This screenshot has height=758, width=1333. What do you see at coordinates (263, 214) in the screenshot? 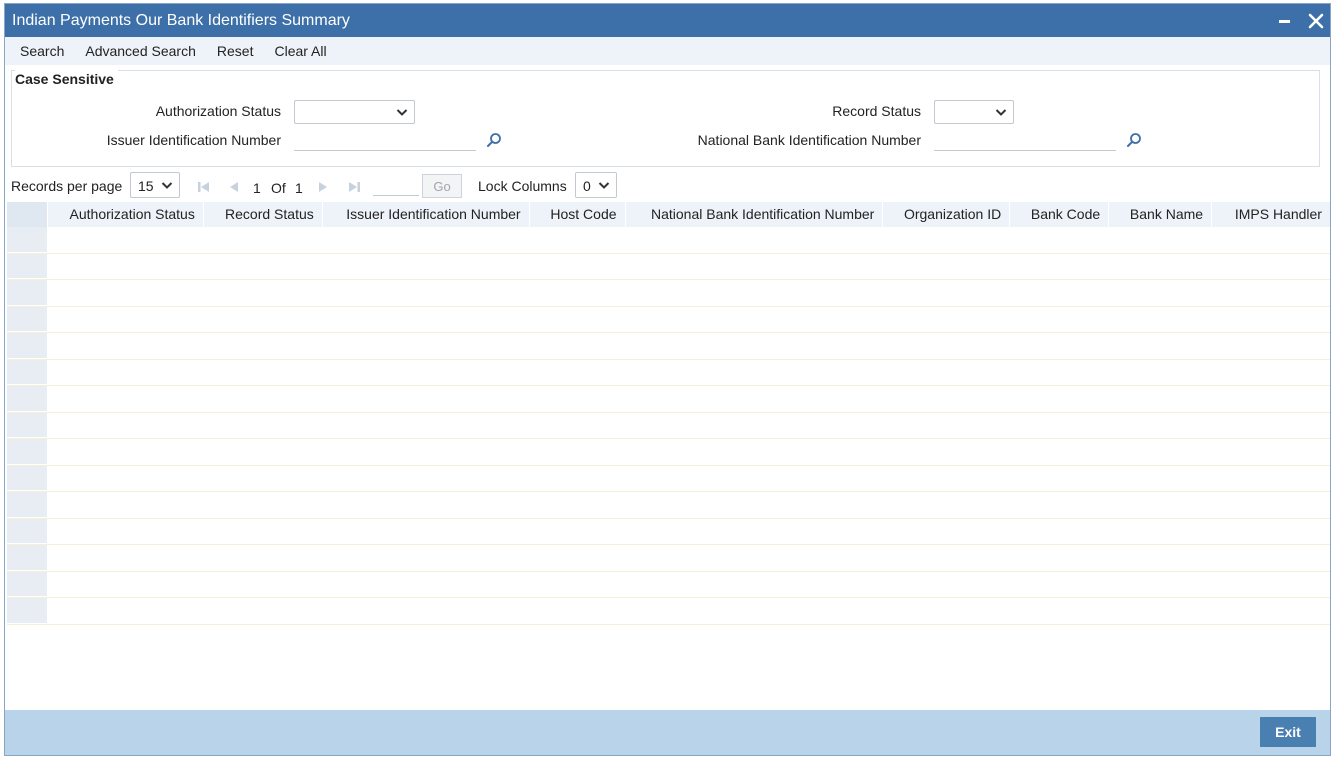
I see `column-header-record-status: Record Status` at bounding box center [263, 214].